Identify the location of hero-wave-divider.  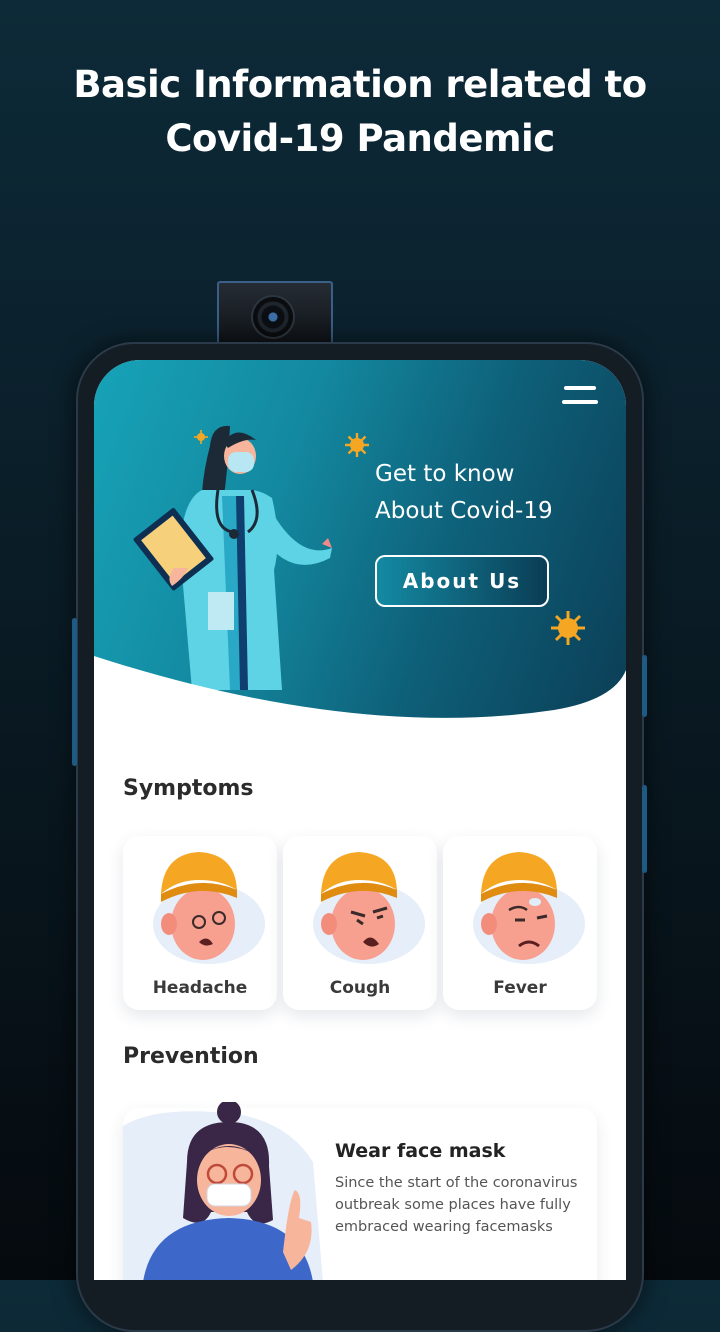
(360, 699).